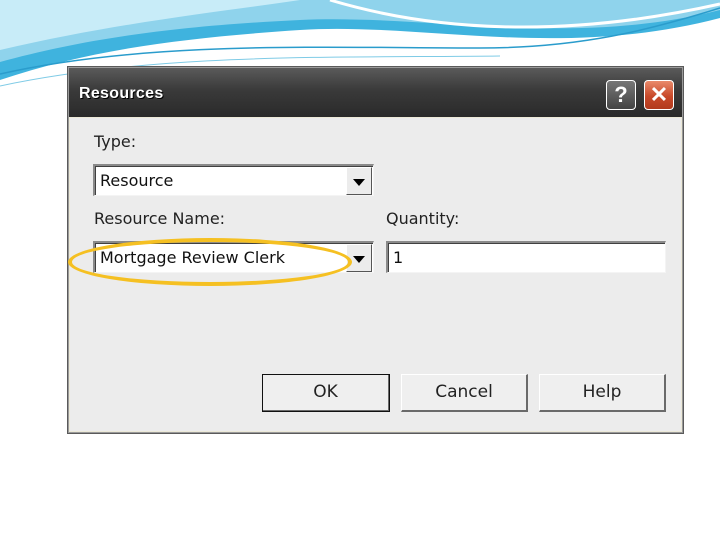 Image resolution: width=720 pixels, height=540 pixels. I want to click on type-label: Type:, so click(115, 141).